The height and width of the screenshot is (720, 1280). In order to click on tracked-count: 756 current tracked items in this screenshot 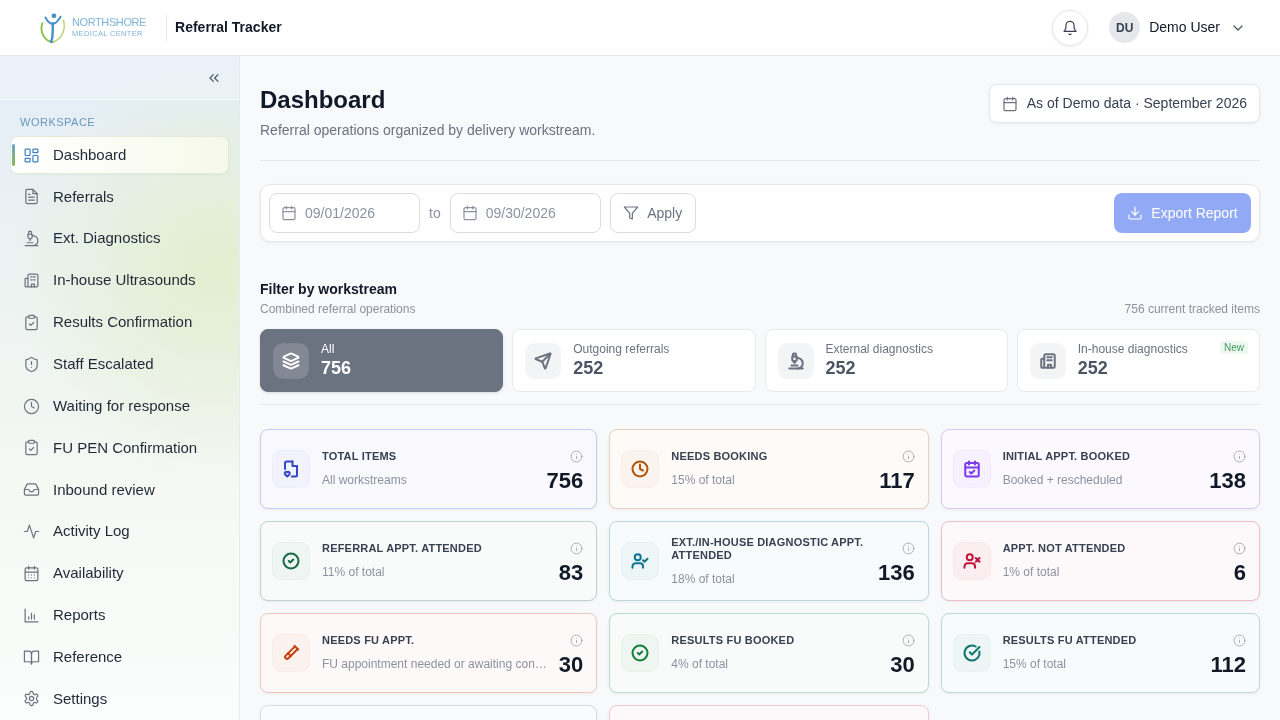, I will do `click(1192, 309)`.